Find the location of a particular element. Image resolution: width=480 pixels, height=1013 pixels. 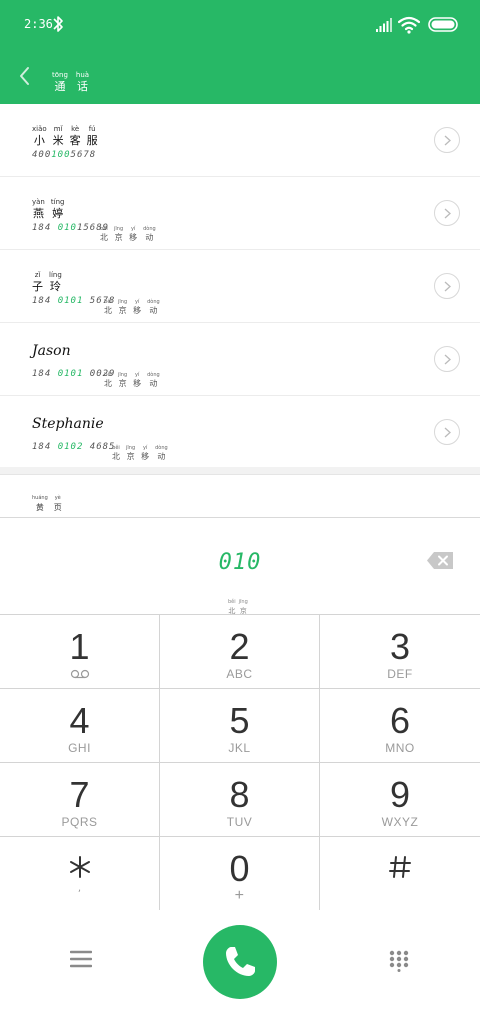

contact-number: 184 0101 5678 is located at coordinates (73, 301).